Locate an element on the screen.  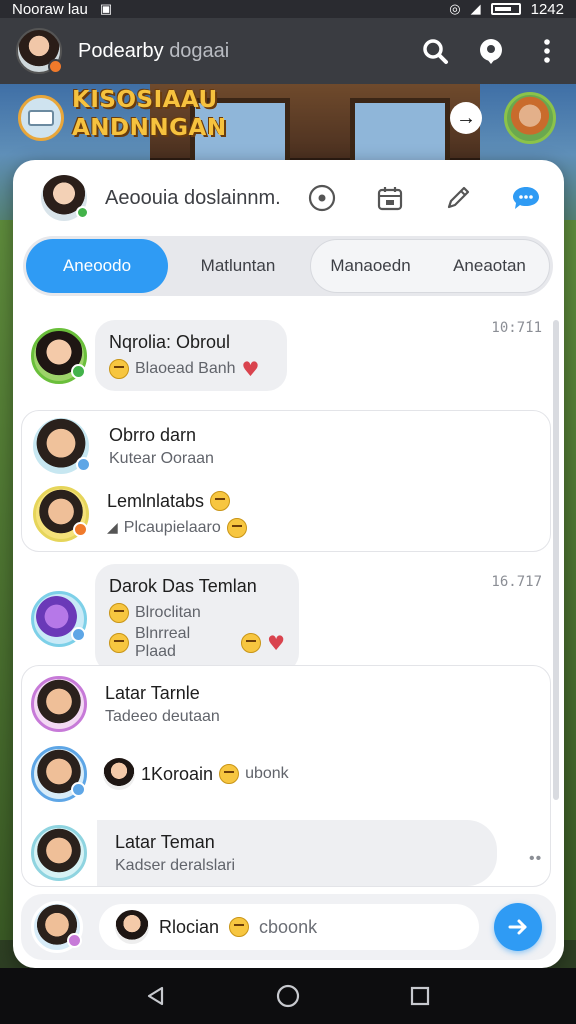
composer: Rlocian cboonk is located at coordinates (288, 927).